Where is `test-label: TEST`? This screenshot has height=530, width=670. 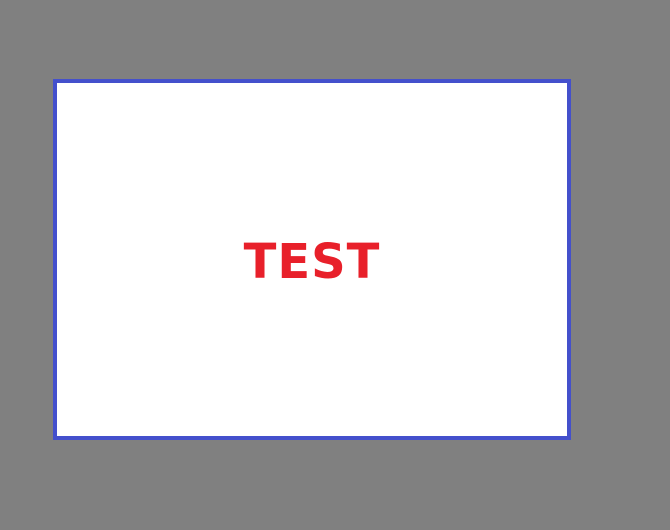
test-label: TEST is located at coordinates (312, 262).